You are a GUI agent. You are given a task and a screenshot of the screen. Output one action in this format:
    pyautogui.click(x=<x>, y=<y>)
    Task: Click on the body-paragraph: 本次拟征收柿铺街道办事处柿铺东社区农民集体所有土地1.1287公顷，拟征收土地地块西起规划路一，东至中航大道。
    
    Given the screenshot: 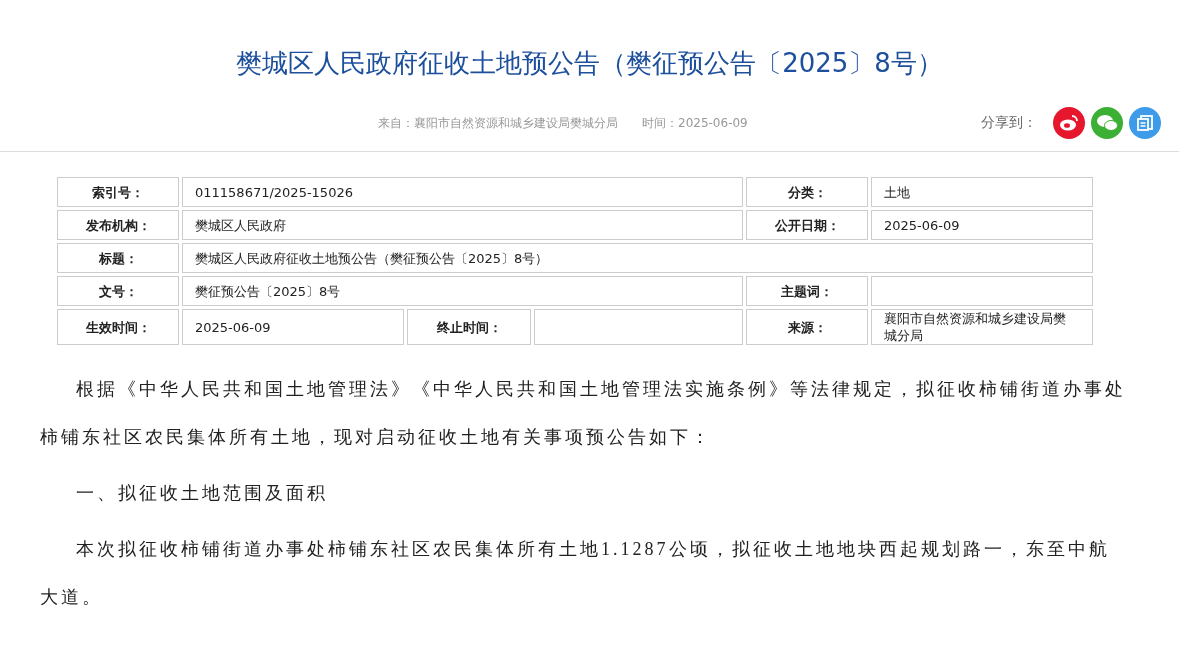 What is the action you would take?
    pyautogui.click(x=575, y=573)
    